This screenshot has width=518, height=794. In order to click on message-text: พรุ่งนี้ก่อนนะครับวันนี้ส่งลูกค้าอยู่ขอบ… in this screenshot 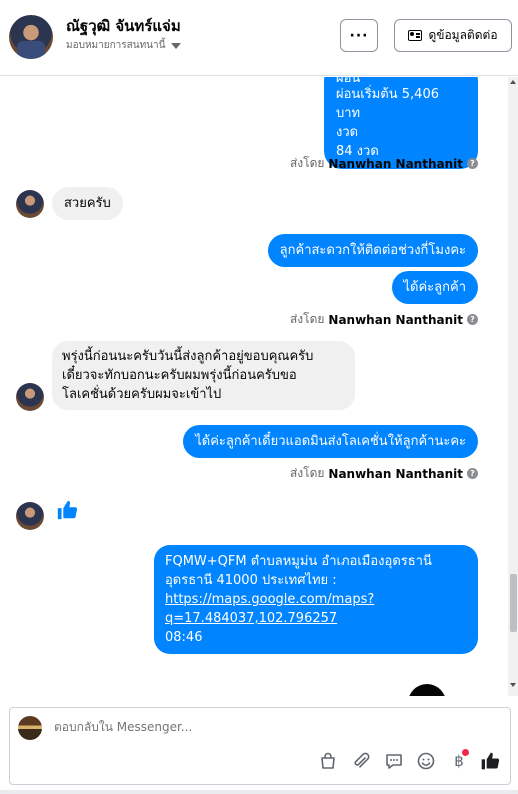, I will do `click(188, 356)`.